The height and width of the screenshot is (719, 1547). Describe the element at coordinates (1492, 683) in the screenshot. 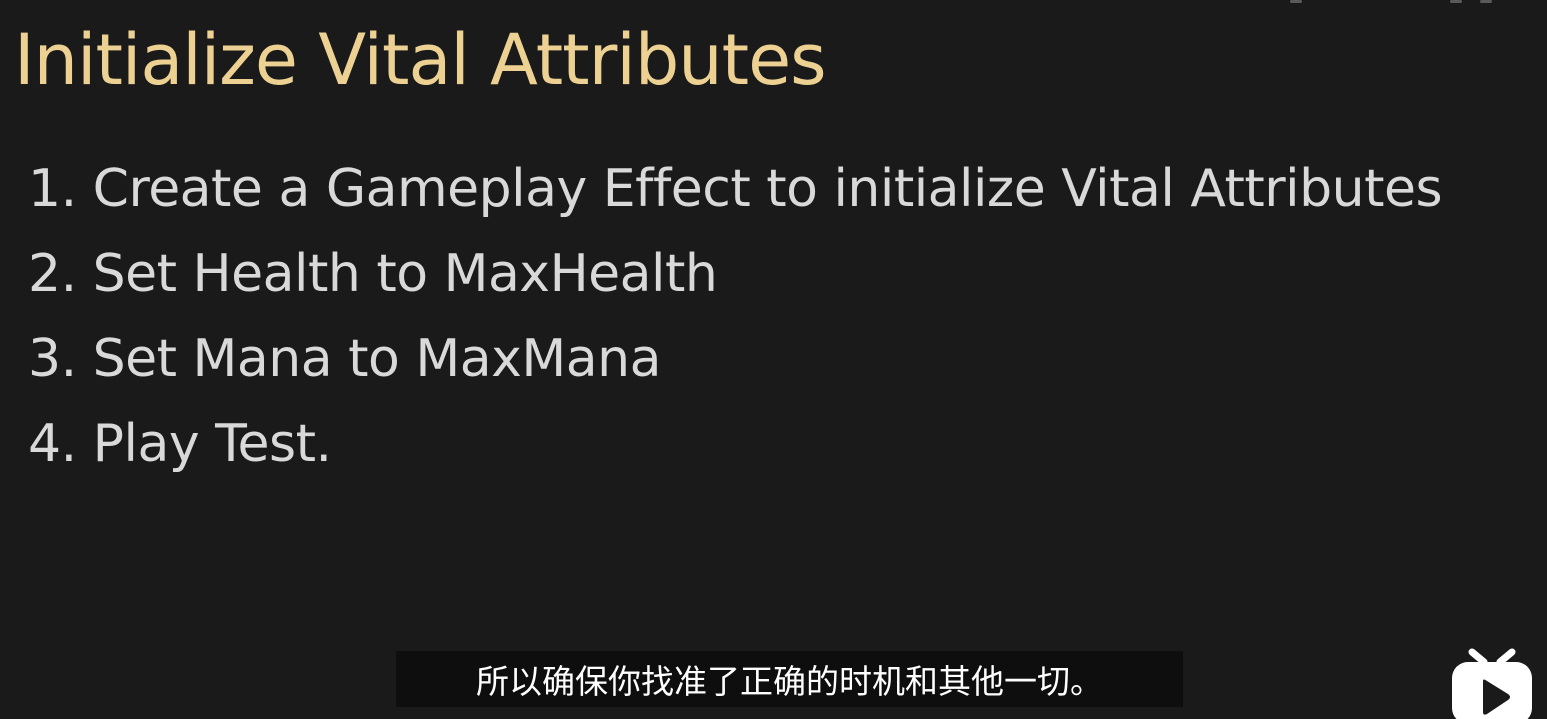

I see `bilibili-tv-icon` at that location.